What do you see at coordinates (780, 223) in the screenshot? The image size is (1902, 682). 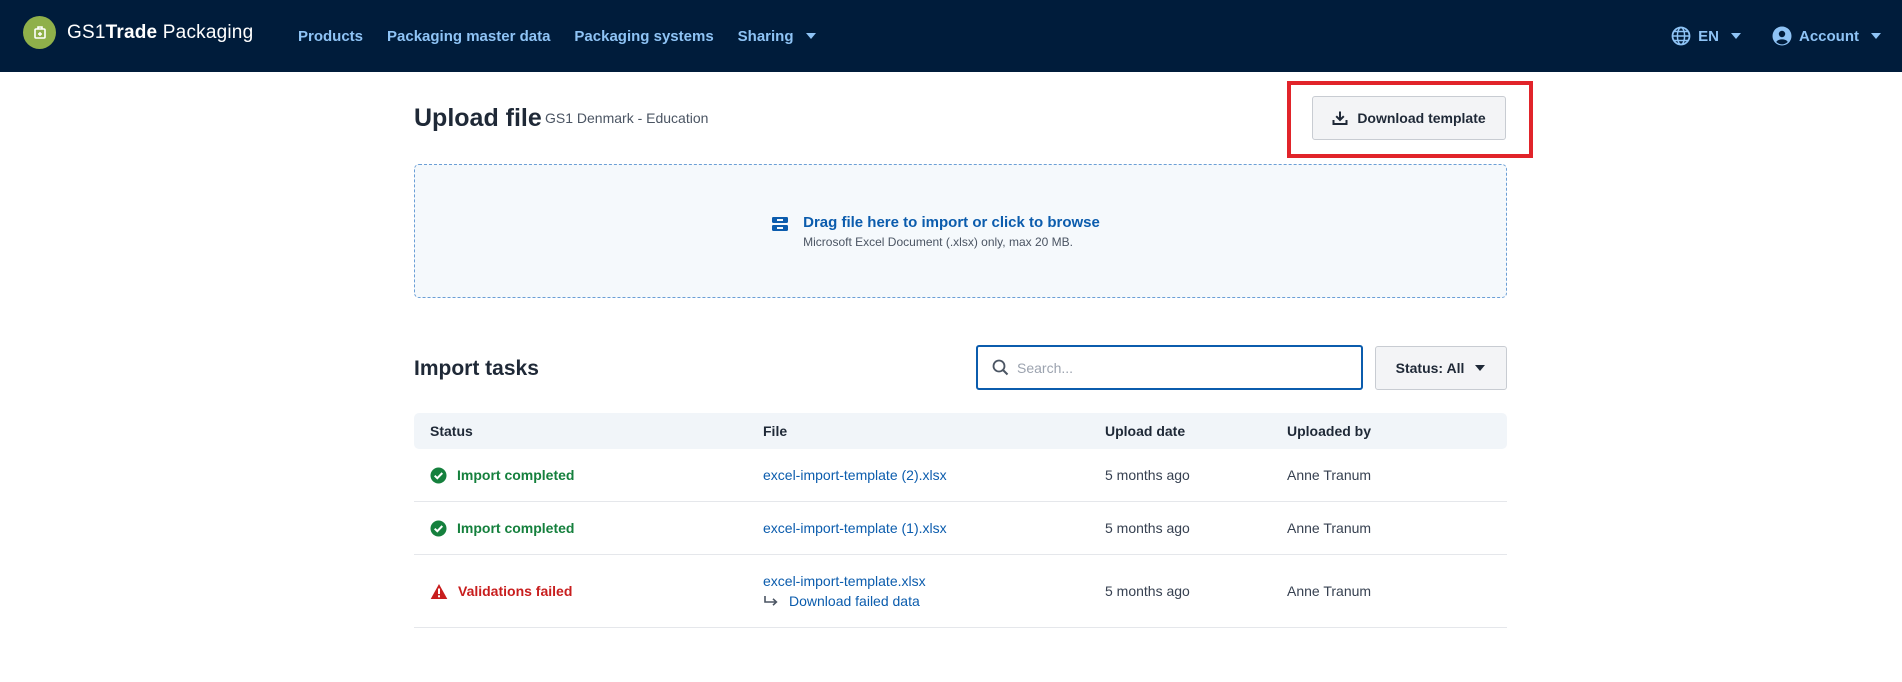 I see `upload-tray-icon` at bounding box center [780, 223].